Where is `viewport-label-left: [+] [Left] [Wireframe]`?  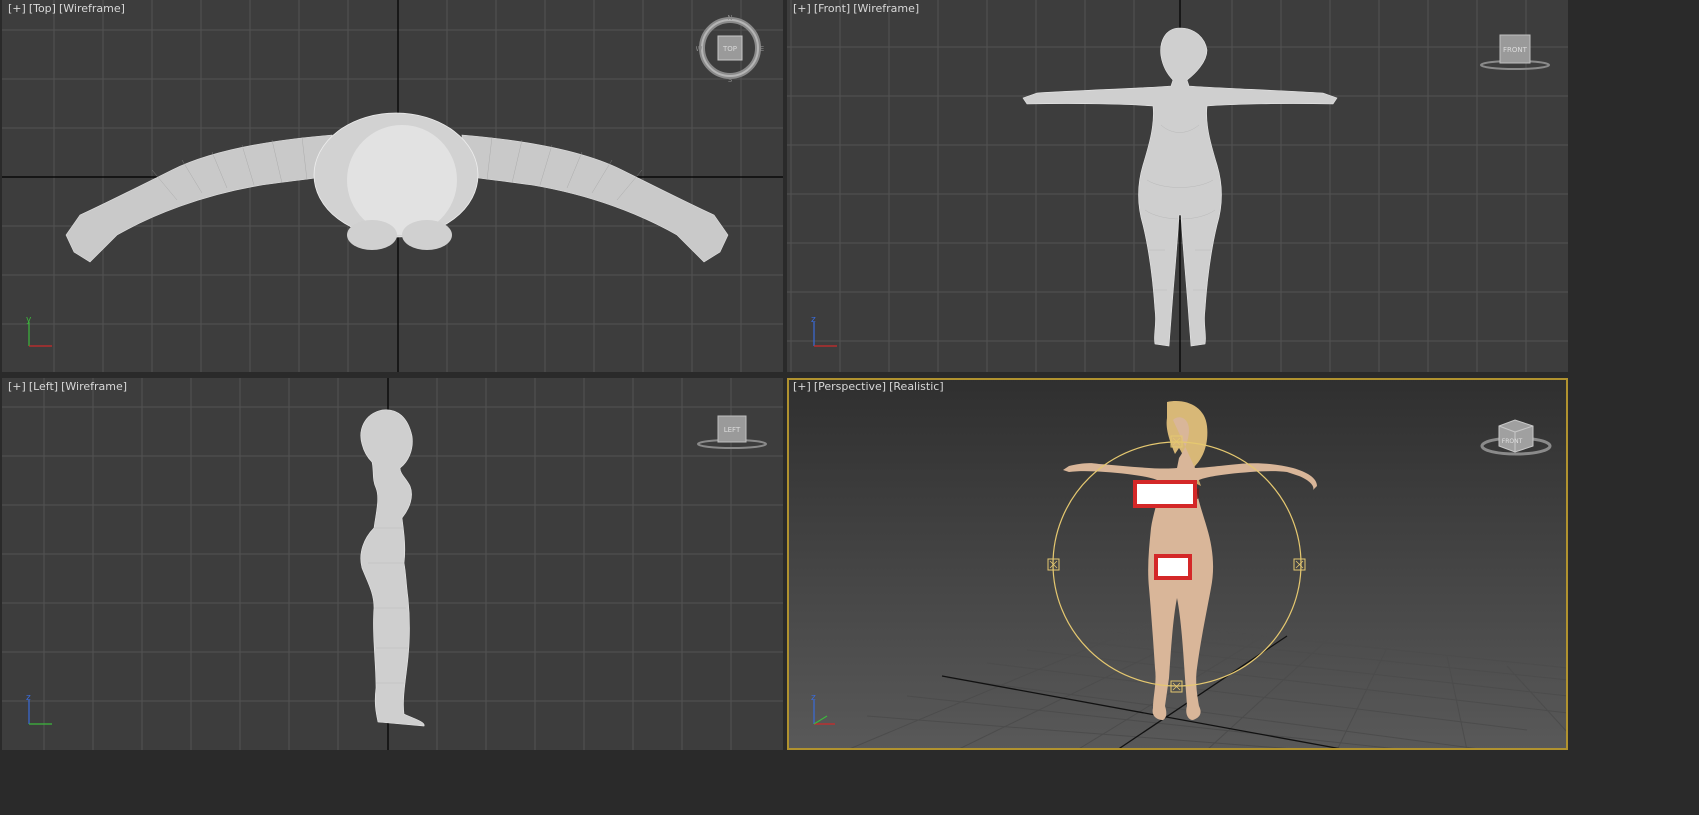 viewport-label-left: [+] [Left] [Wireframe] is located at coordinates (69, 386).